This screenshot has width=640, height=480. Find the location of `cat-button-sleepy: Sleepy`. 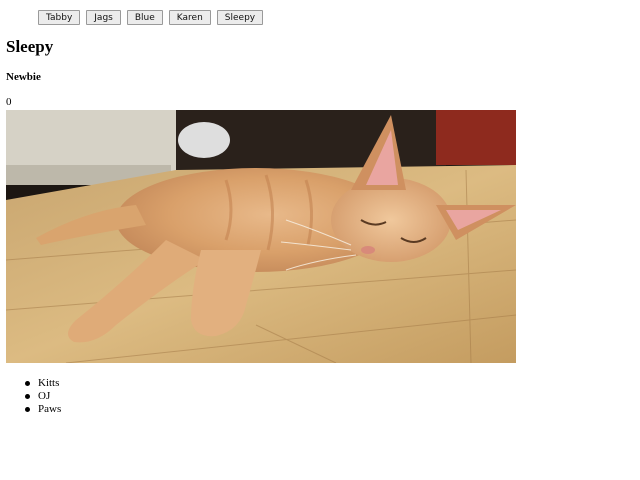

cat-button-sleepy: Sleepy is located at coordinates (240, 17).